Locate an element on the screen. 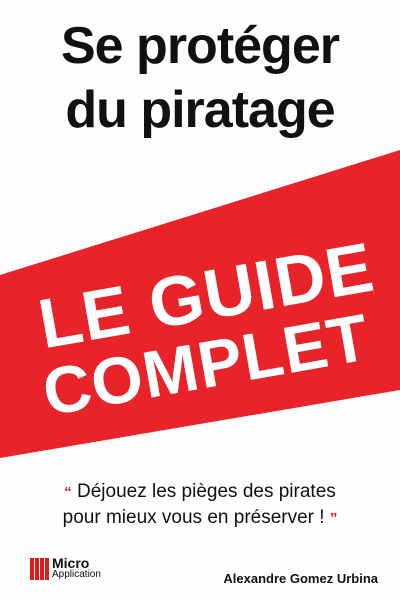 The height and width of the screenshot is (600, 400). publisher-logo: Micro Application is located at coordinates (65, 567).